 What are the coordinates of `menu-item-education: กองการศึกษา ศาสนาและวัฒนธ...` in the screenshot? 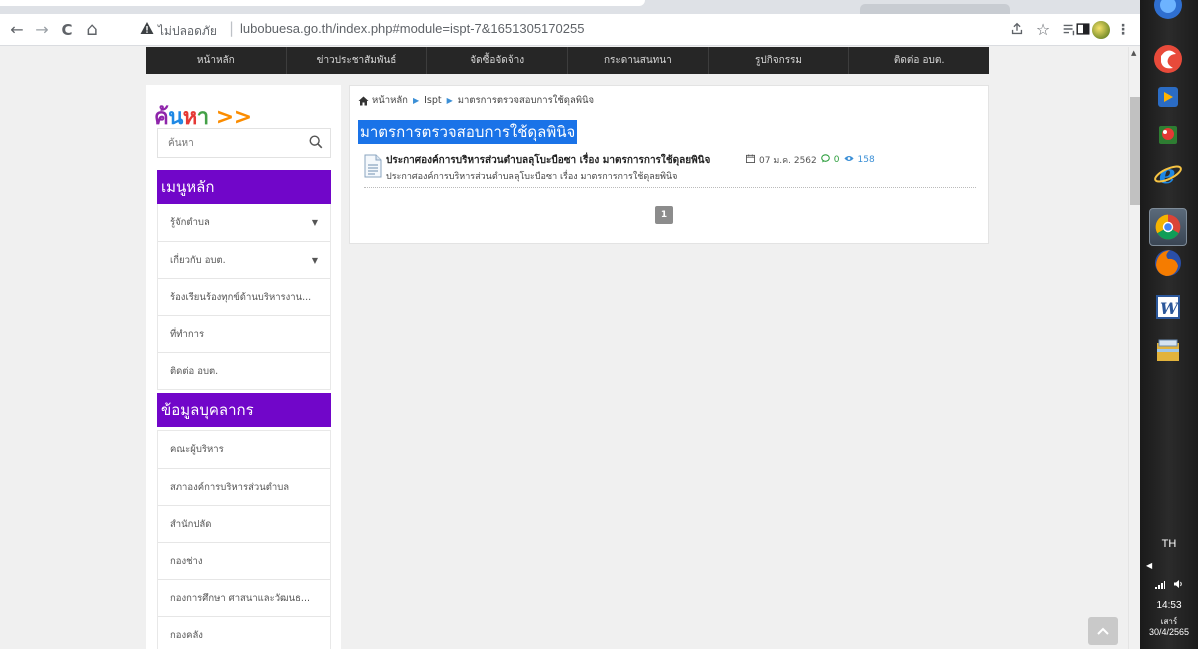 It's located at (244, 597).